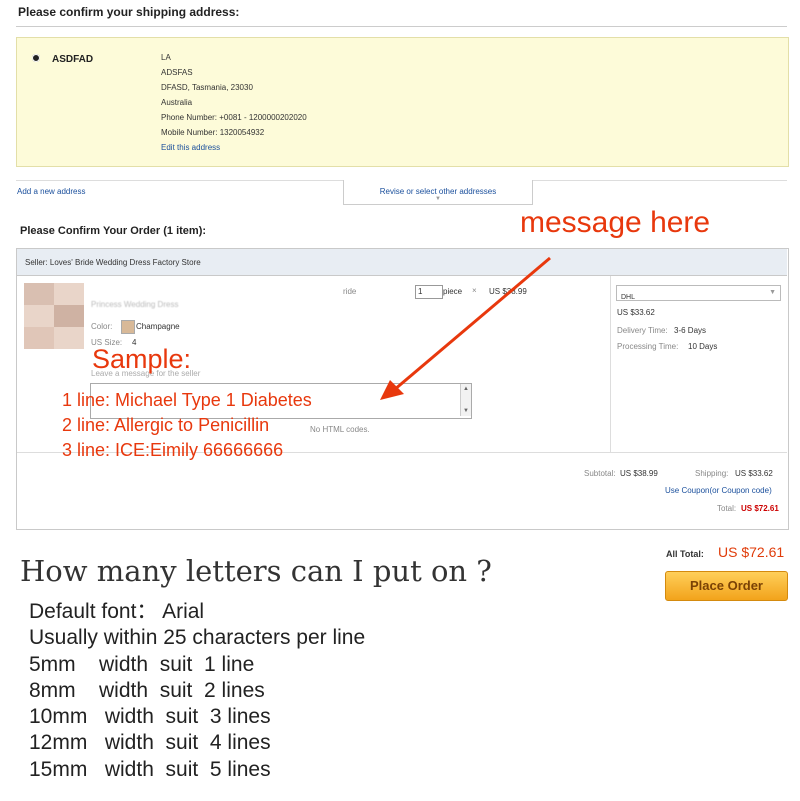 The height and width of the screenshot is (801, 800). What do you see at coordinates (197, 638) in the screenshot?
I see `faq-line: Usually within 25 characters per line` at bounding box center [197, 638].